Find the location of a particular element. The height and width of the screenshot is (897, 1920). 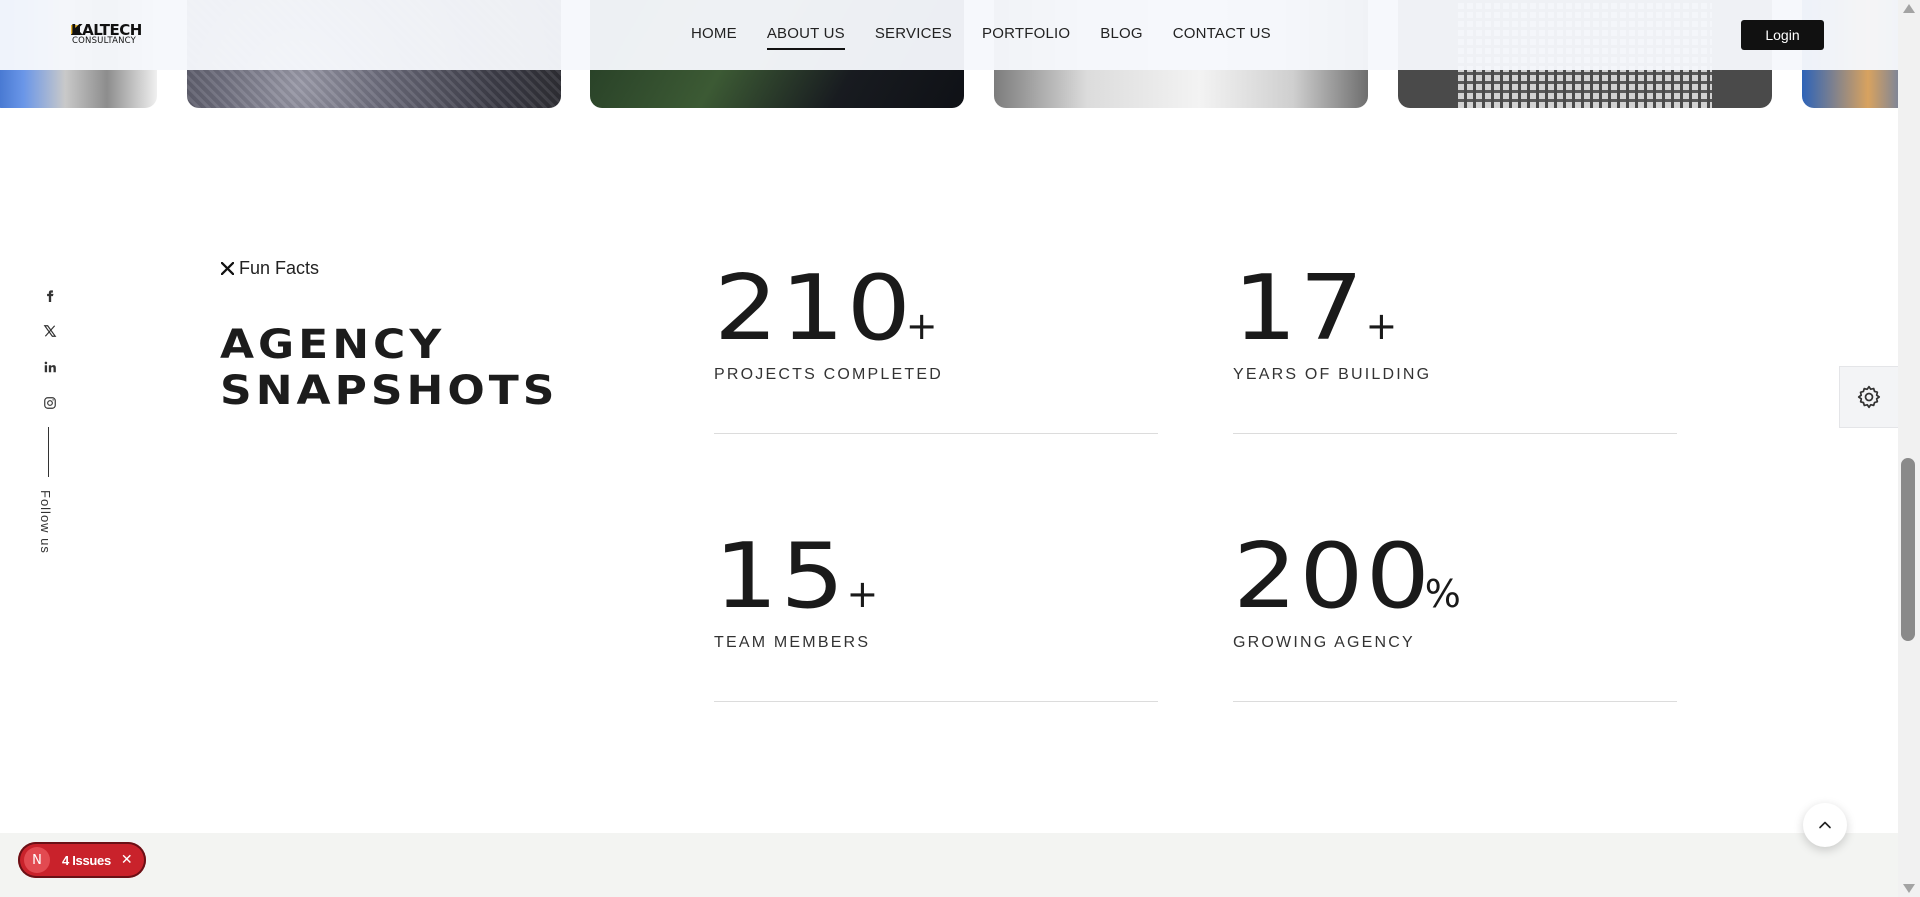

login-button: Login is located at coordinates (1782, 35).